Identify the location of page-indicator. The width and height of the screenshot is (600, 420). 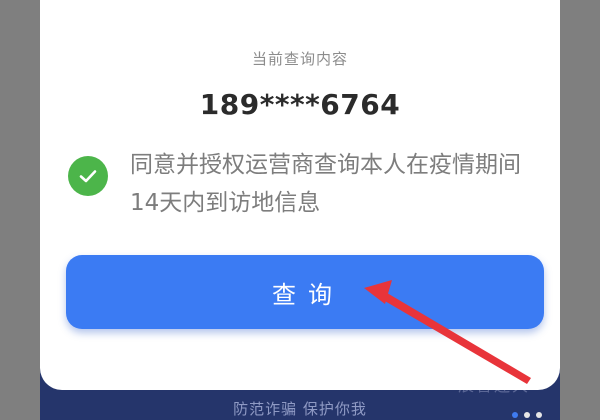
(532, 416).